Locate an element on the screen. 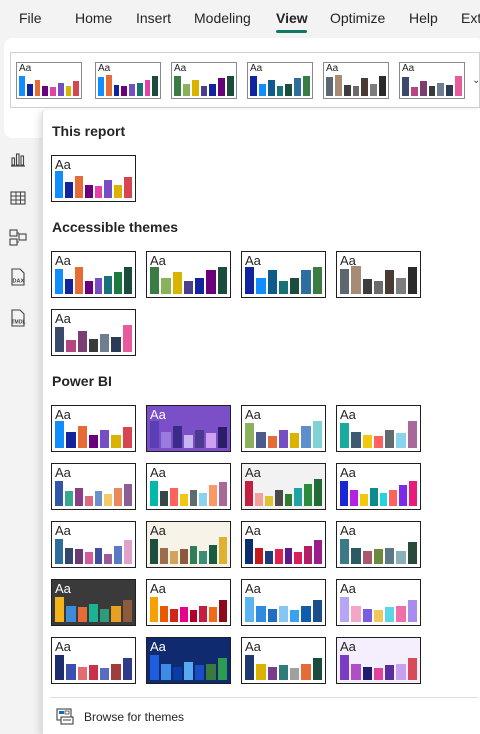 The image size is (480, 734). dax-query-view-icon: DAX is located at coordinates (18, 277).